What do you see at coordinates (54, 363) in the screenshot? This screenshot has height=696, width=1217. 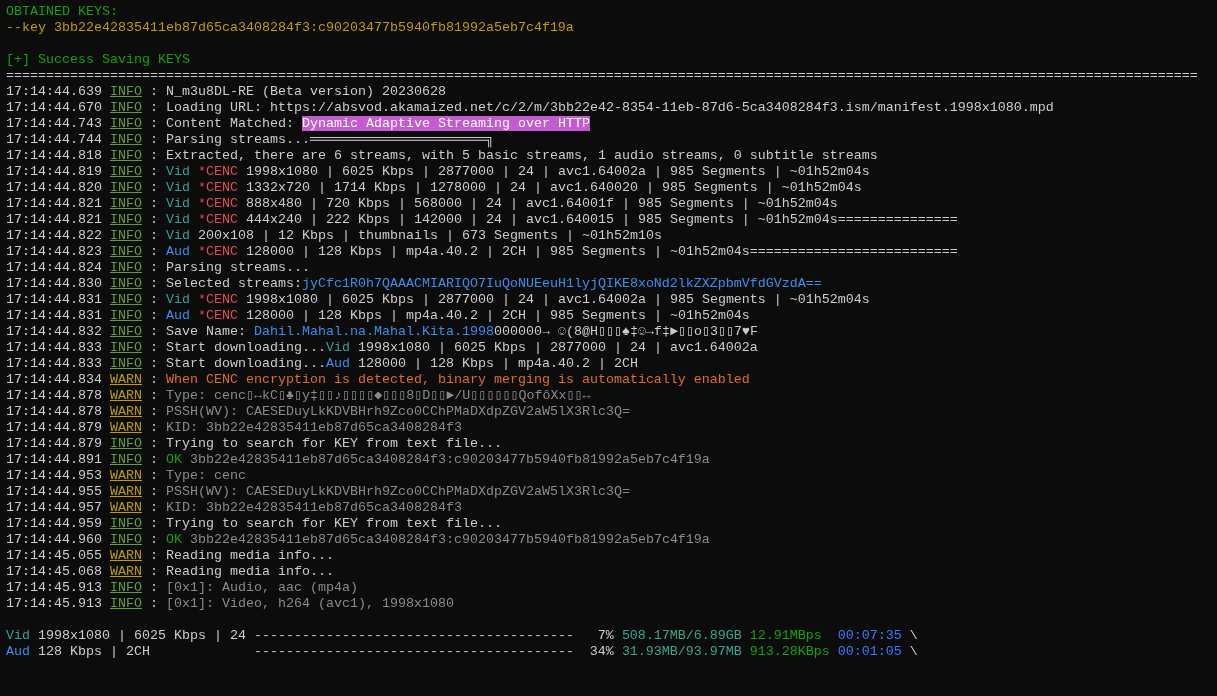 I see `timestamp: 17:14:44.833` at bounding box center [54, 363].